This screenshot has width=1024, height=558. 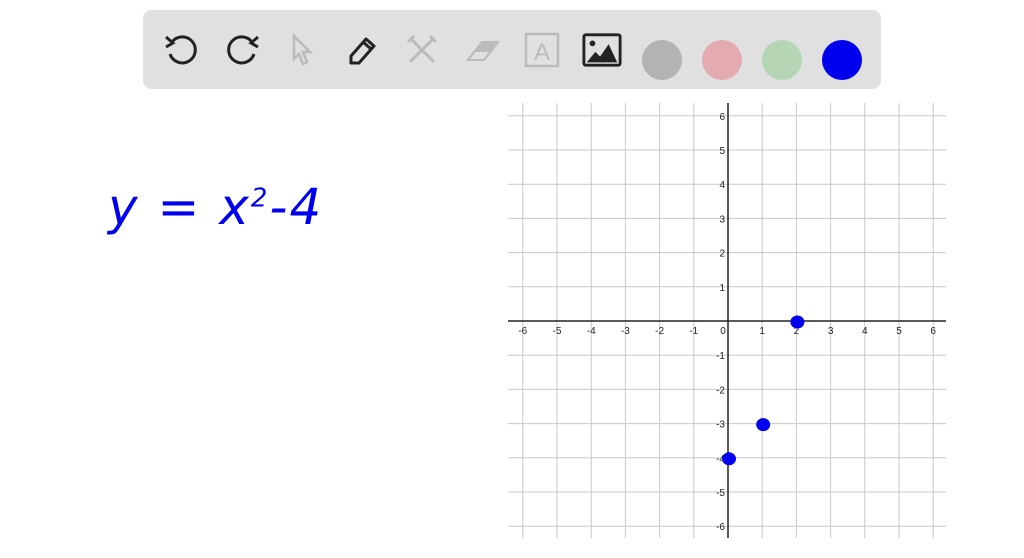 I want to click on x-tick-label: 5, so click(x=899, y=331).